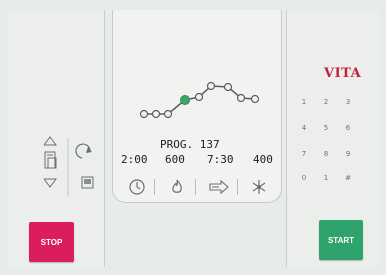  I want to click on keypad-key: 4, so click(304, 128).